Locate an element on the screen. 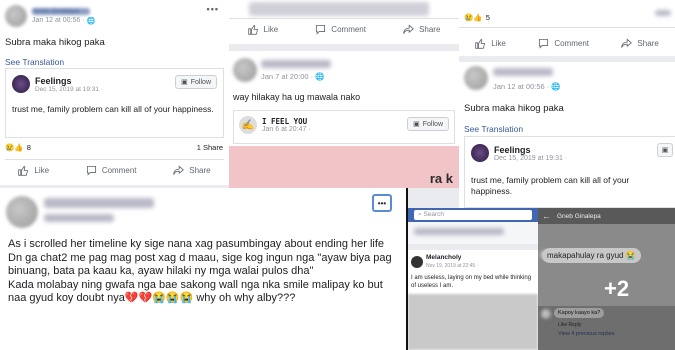 The image size is (675, 350). chat-header: ← Gneb Ginalepa is located at coordinates (606, 216).